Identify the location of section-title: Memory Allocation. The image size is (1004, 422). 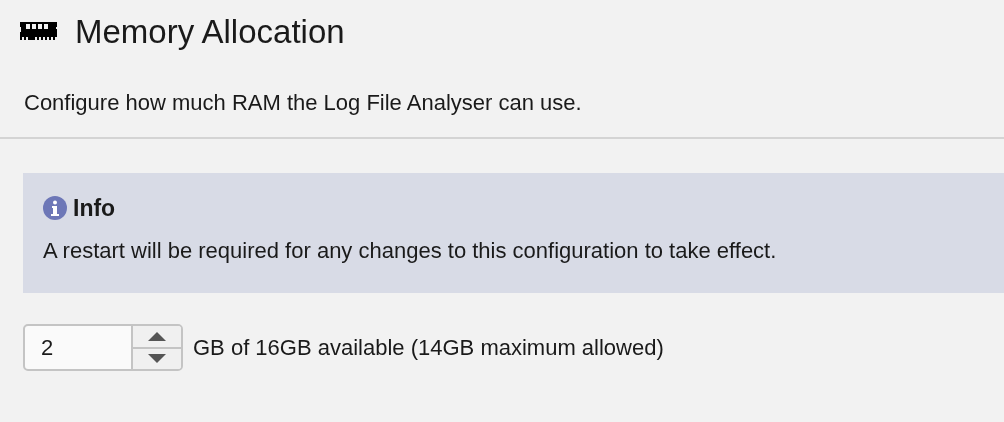
(210, 31).